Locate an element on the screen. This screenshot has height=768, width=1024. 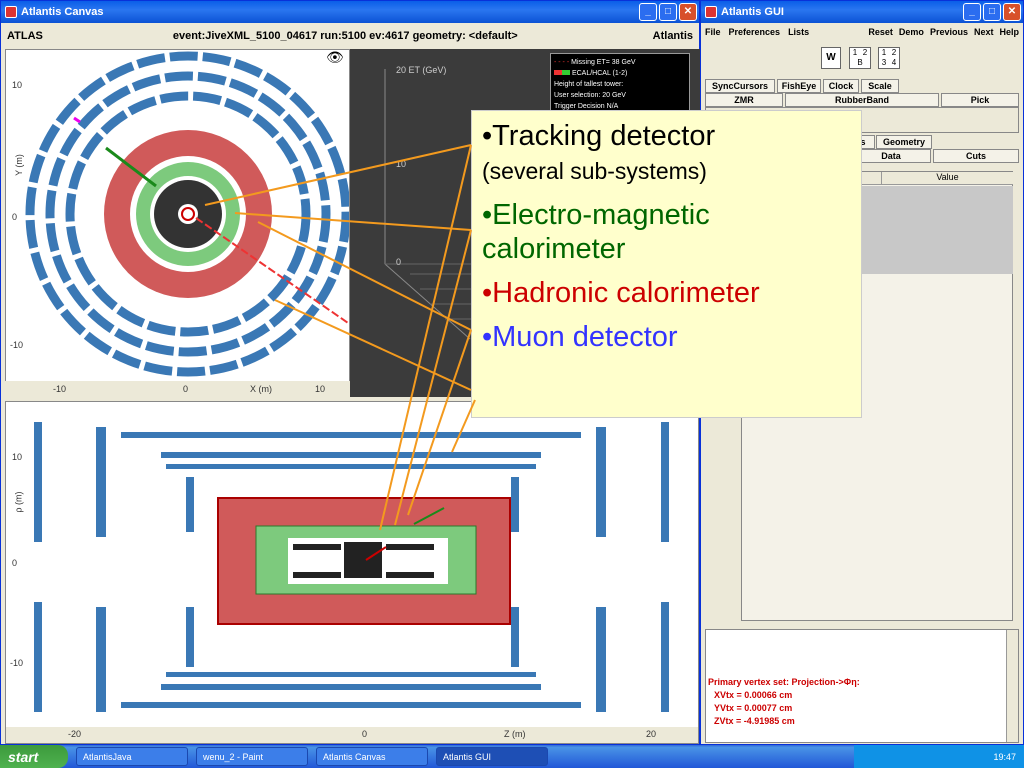
taskbar-item-atlantisjava: AtlantisJava is located at coordinates (132, 756).